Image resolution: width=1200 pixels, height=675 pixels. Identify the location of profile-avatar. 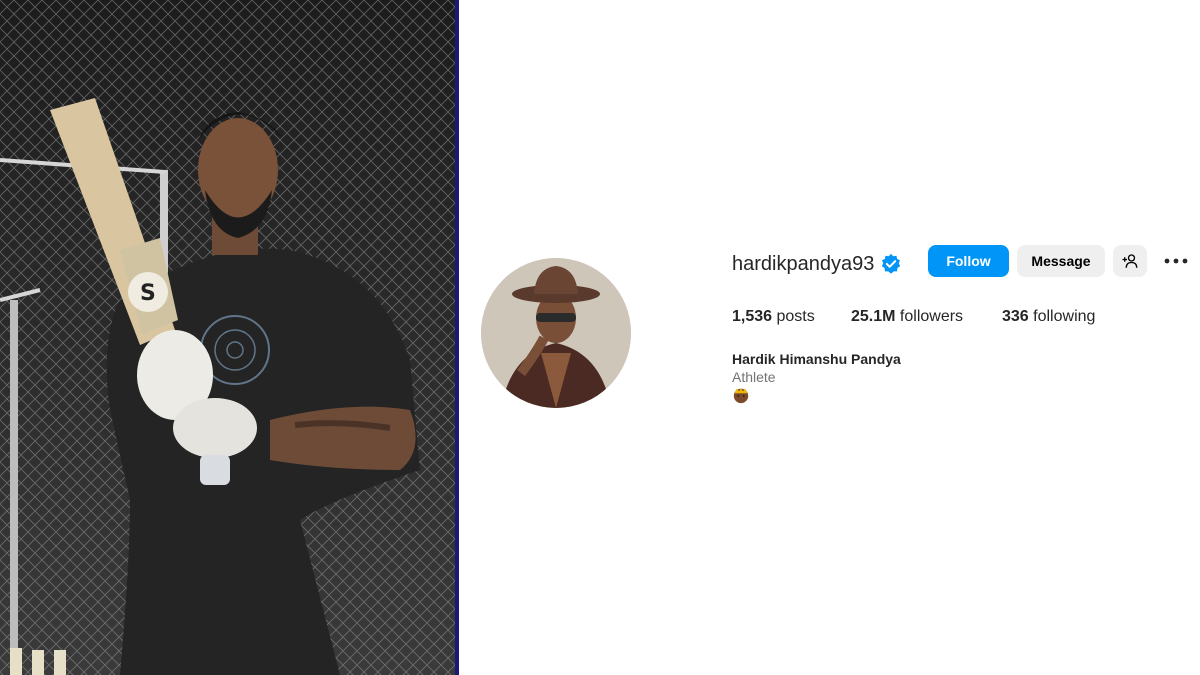
(556, 333).